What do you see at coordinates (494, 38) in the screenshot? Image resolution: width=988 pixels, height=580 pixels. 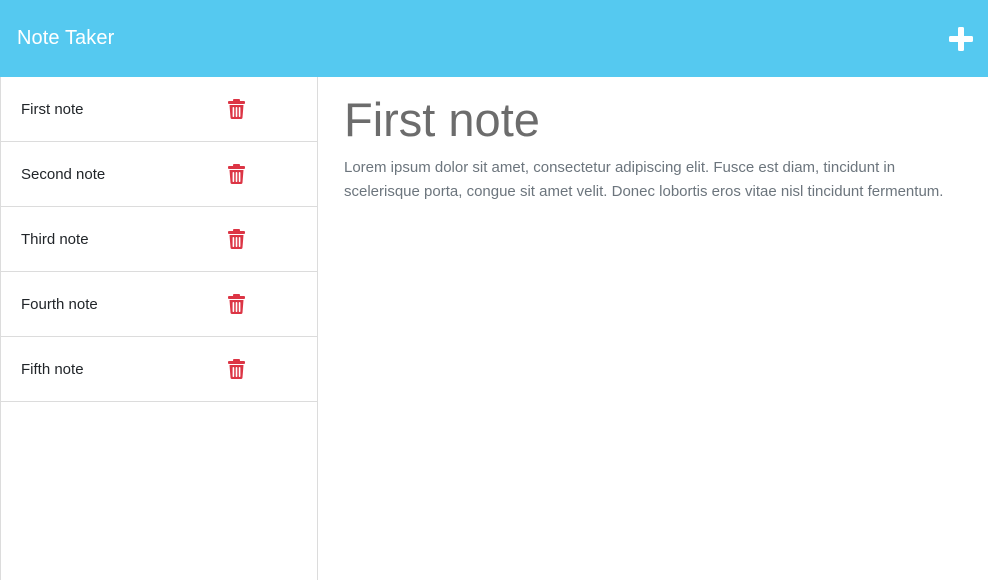 I see `navbar: Note Taker` at bounding box center [494, 38].